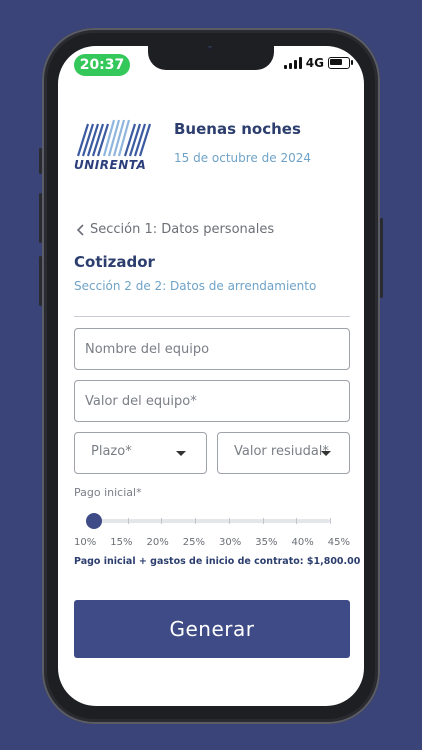  Describe the element at coordinates (381, 258) in the screenshot. I see `power-button` at that location.